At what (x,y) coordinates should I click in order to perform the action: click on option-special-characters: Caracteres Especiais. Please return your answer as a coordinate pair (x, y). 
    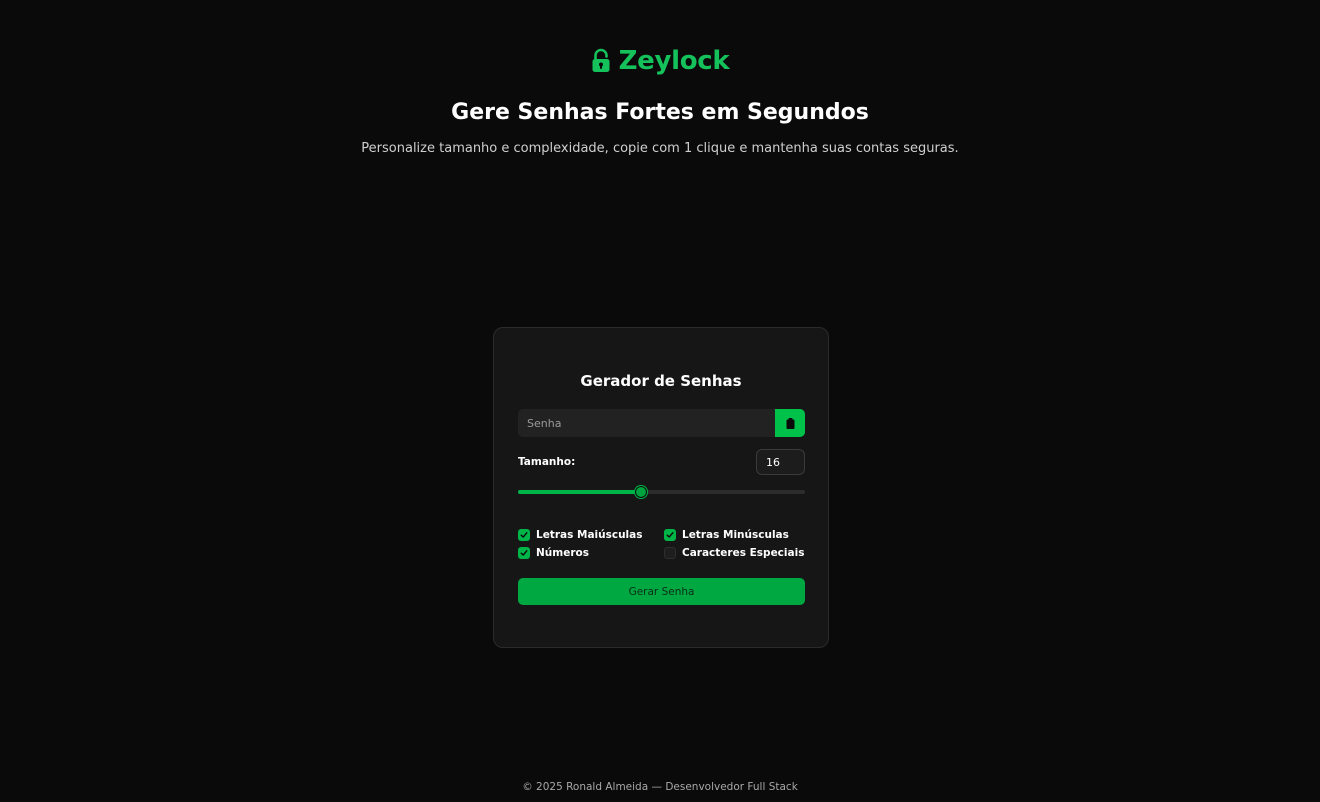
    Looking at the image, I should click on (736, 553).